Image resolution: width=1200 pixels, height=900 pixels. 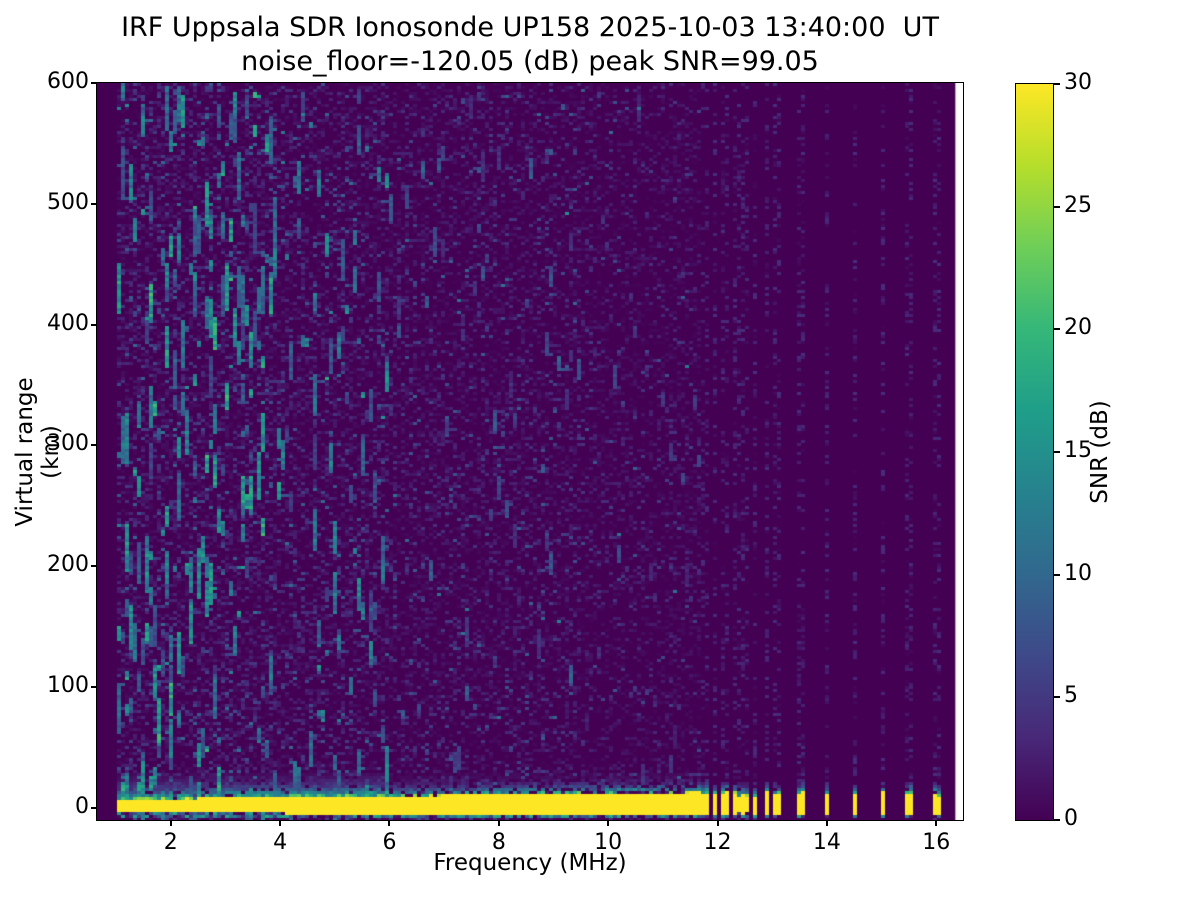 I want to click on colorbar-tick-label: 30, so click(x=1078, y=82).